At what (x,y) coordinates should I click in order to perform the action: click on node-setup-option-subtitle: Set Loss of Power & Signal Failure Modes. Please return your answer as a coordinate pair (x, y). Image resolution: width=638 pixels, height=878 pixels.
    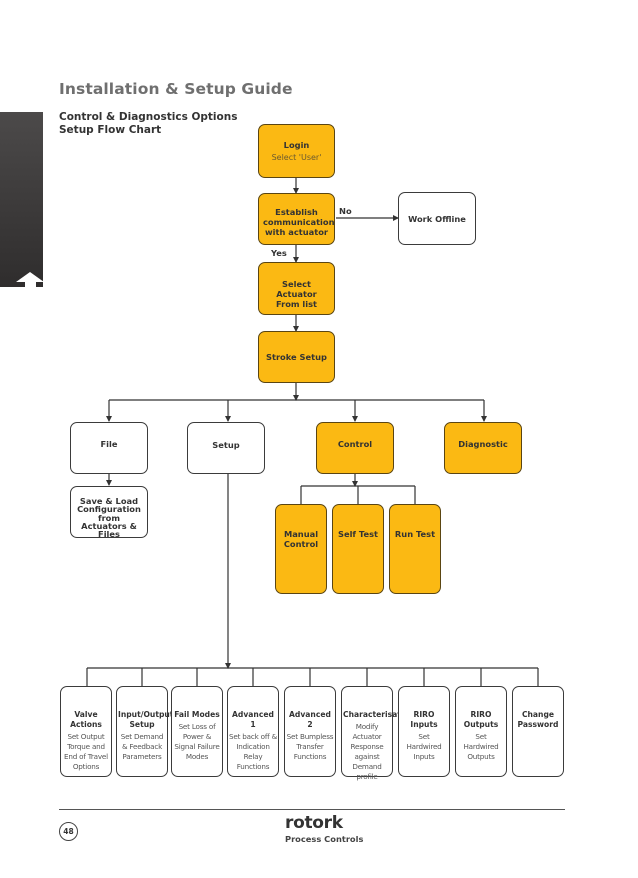
    Looking at the image, I should click on (197, 741).